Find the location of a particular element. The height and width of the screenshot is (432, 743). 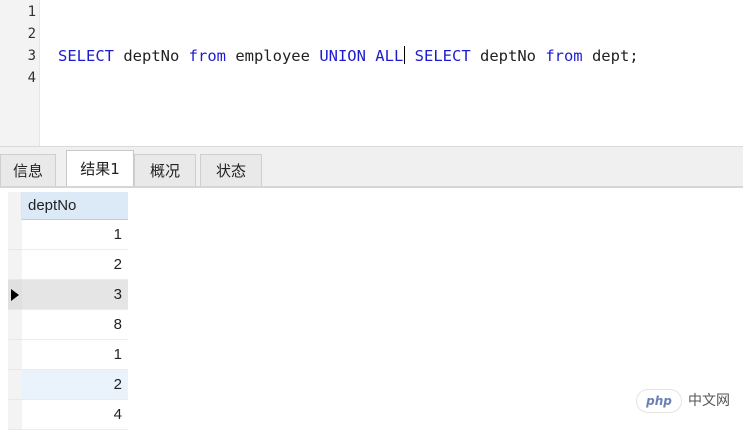

tab-profile: 概况 is located at coordinates (165, 171).